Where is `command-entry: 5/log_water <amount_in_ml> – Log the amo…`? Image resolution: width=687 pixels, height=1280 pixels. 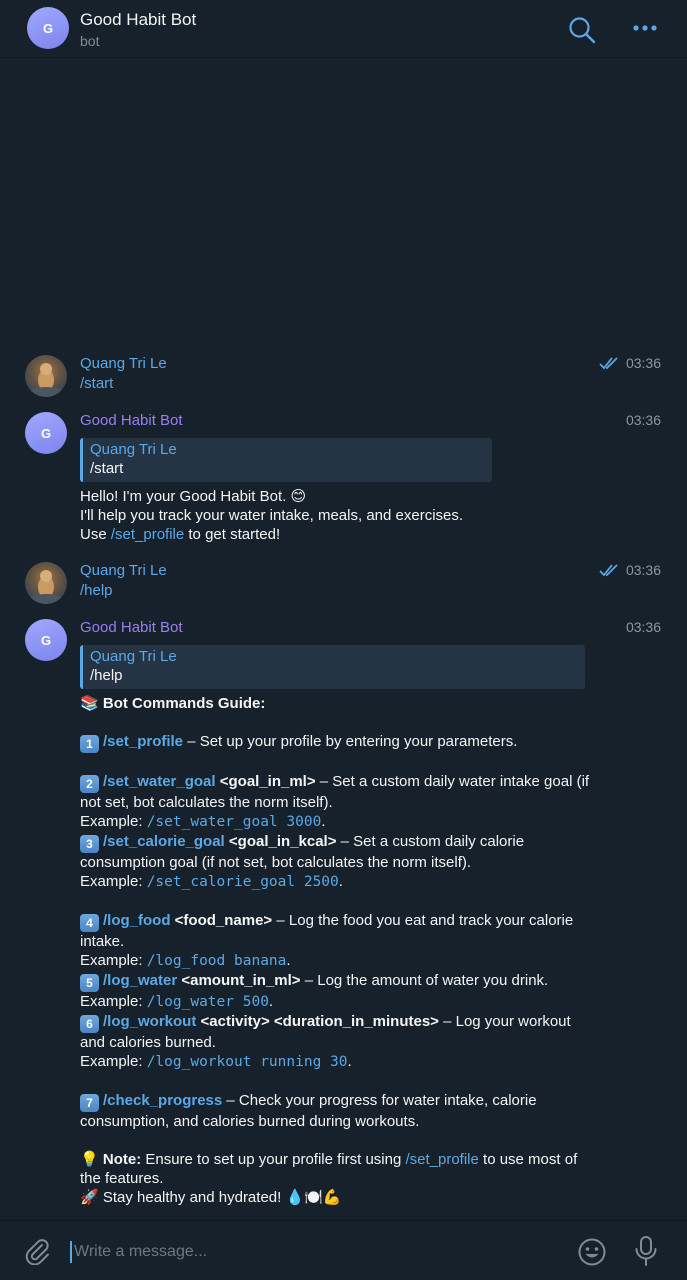 command-entry: 5/log_water <amount_in_ml> – Log the amo… is located at coordinates (335, 981).